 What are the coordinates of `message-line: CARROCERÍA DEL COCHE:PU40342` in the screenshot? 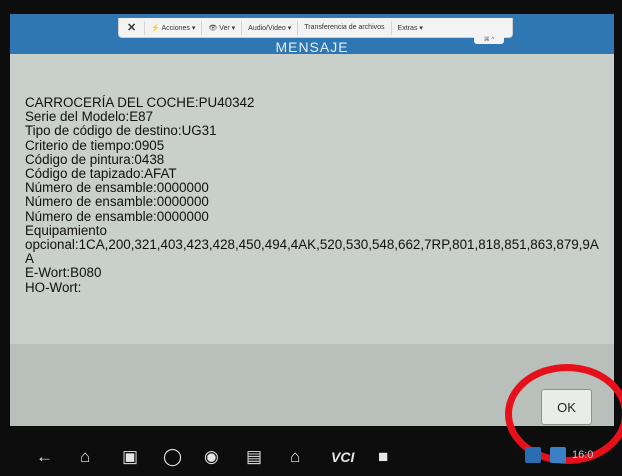 It's located at (140, 102).